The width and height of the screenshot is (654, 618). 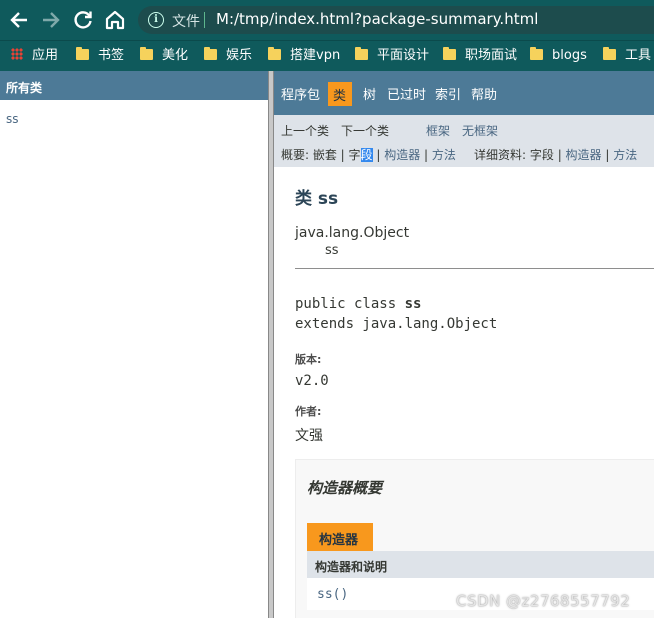 I want to click on bookmark-item: blogs, so click(x=558, y=56).